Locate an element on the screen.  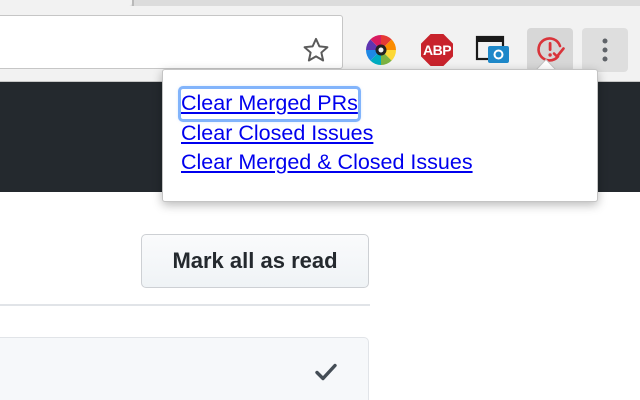
abp-icon: ABP is located at coordinates (437, 50).